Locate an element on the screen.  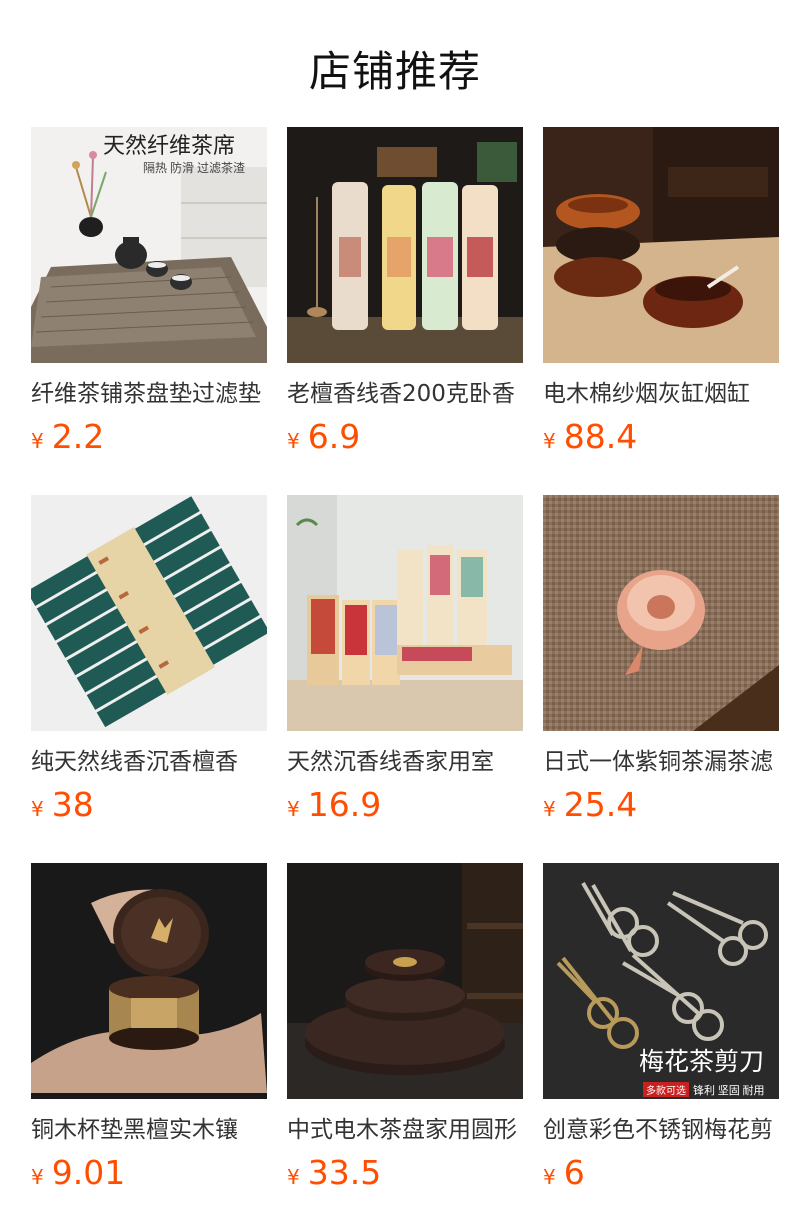
product-price: ¥2.2 is located at coordinates (149, 440).